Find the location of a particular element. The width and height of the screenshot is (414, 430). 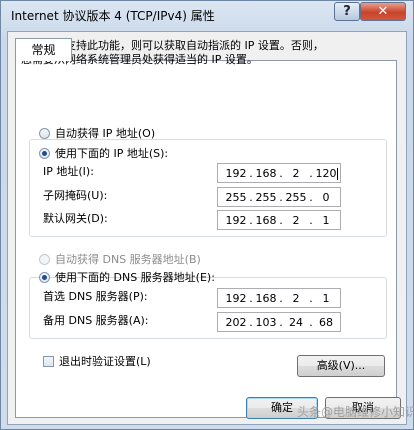

radio-auto-ip-circle is located at coordinates (44, 133).